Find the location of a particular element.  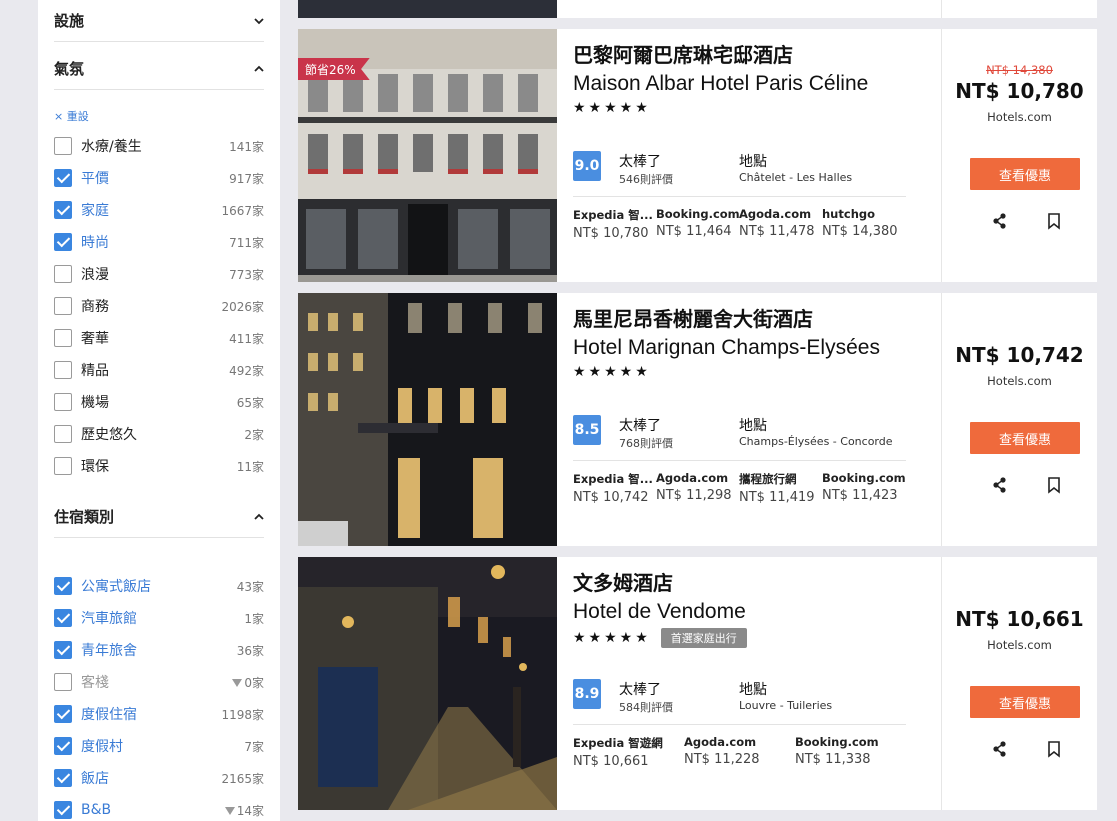

count-text: 711家 is located at coordinates (246, 242).